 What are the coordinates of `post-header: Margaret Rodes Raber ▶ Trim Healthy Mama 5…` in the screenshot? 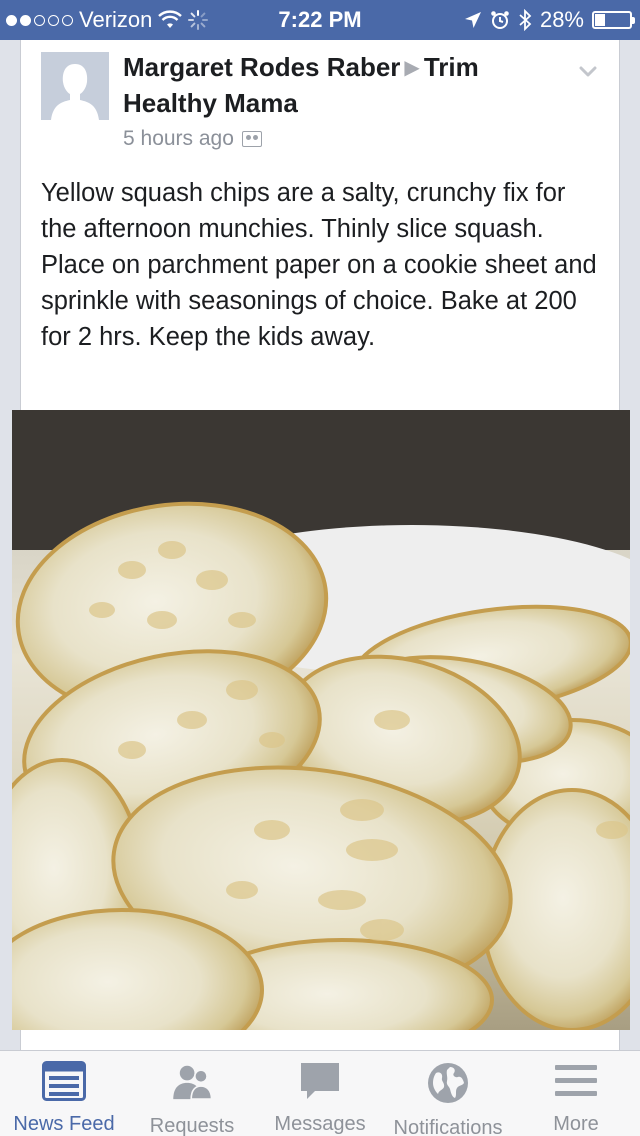 It's located at (343, 100).